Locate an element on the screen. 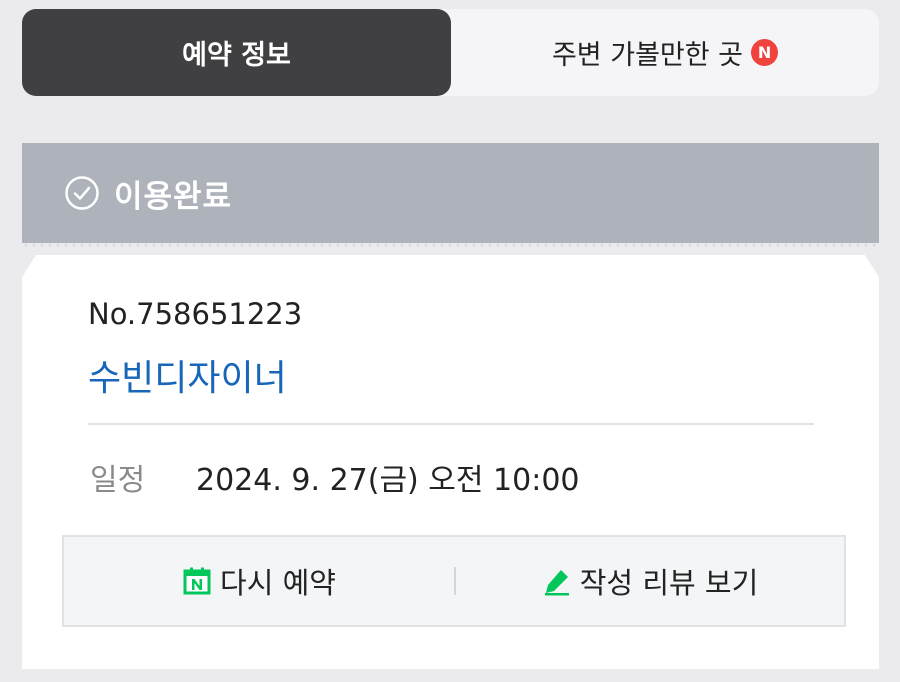 The width and height of the screenshot is (900, 682). rebook-label: 다시 예약 is located at coordinates (278, 583).